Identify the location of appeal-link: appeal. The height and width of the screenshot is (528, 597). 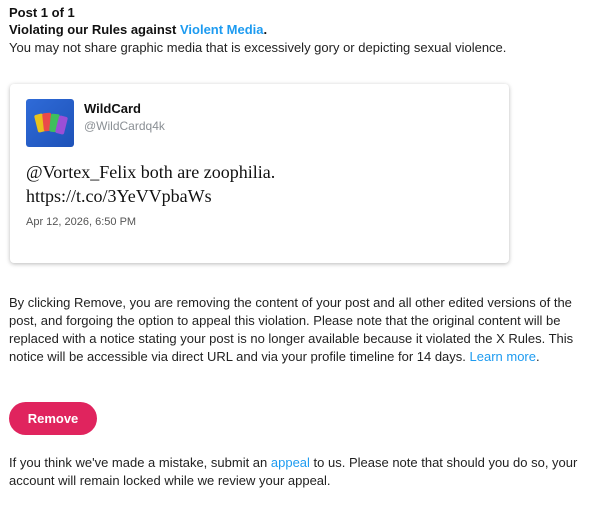
(290, 462).